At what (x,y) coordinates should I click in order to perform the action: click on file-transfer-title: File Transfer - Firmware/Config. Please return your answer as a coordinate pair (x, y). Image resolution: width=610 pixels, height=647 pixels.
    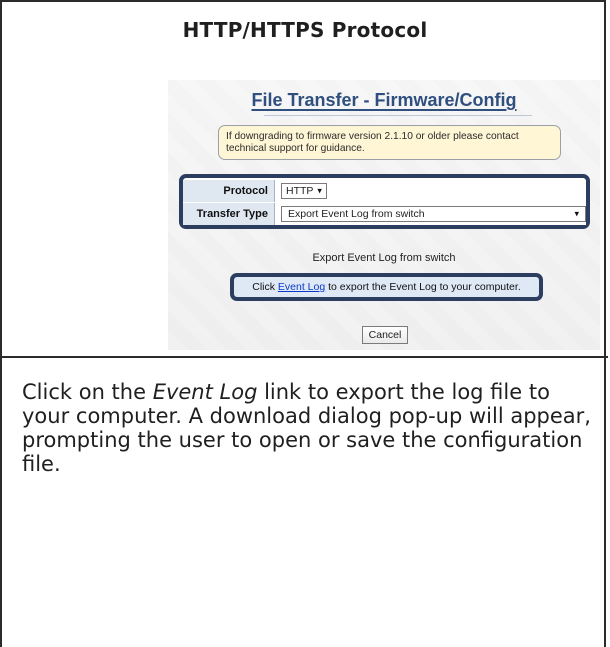
    Looking at the image, I should click on (384, 100).